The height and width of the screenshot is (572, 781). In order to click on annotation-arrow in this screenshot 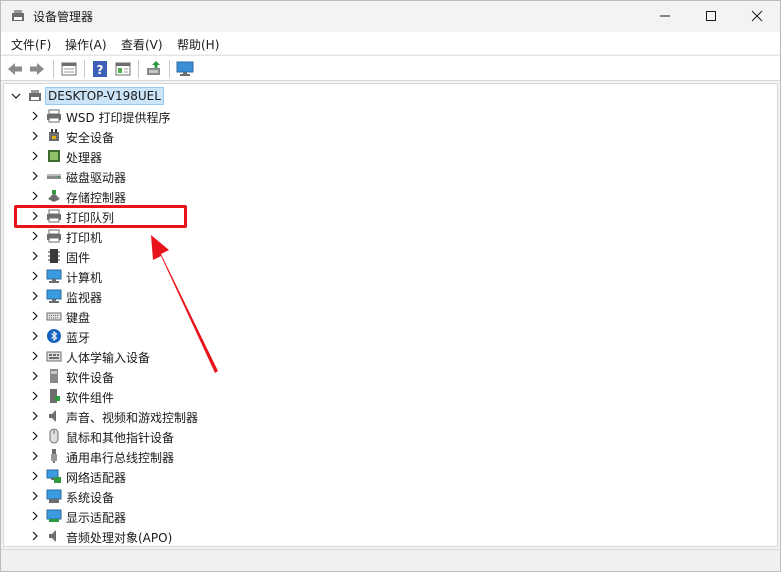, I will do `click(184, 304)`.